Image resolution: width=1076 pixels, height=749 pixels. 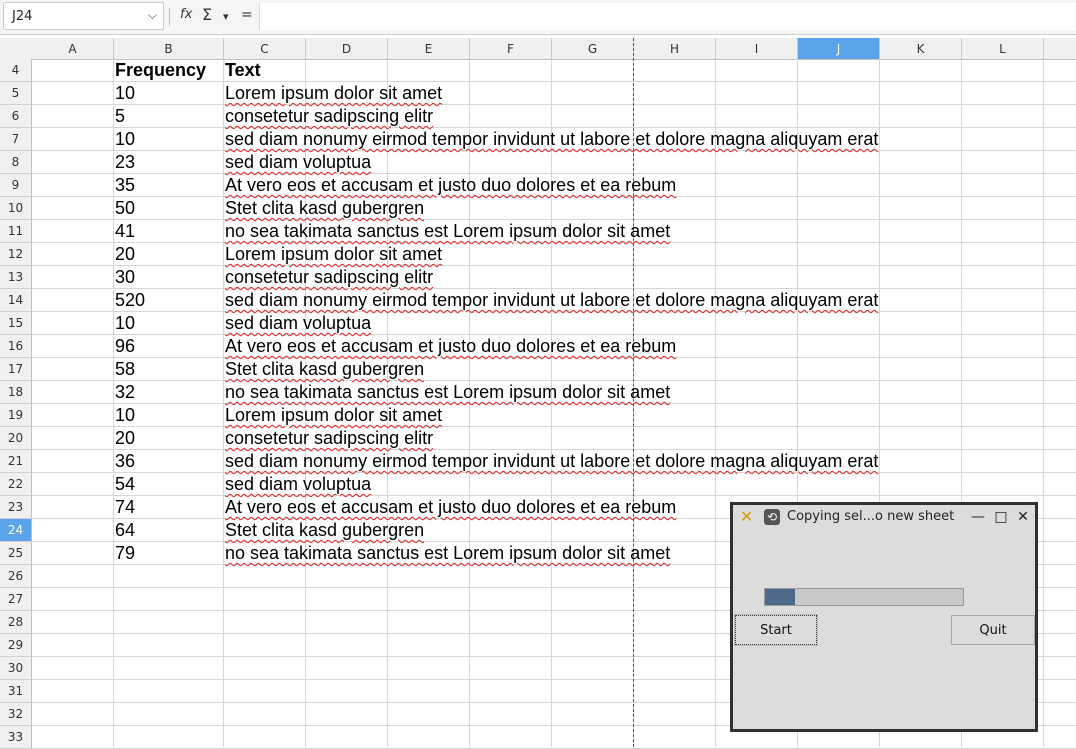 I want to click on row-header-5: 5, so click(x=16, y=93).